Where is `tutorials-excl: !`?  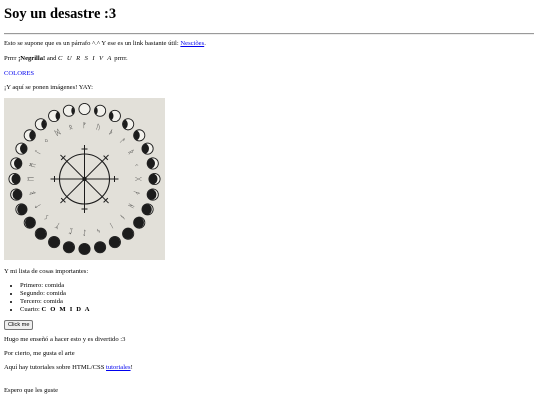
tutorials-excl: ! is located at coordinates (131, 367).